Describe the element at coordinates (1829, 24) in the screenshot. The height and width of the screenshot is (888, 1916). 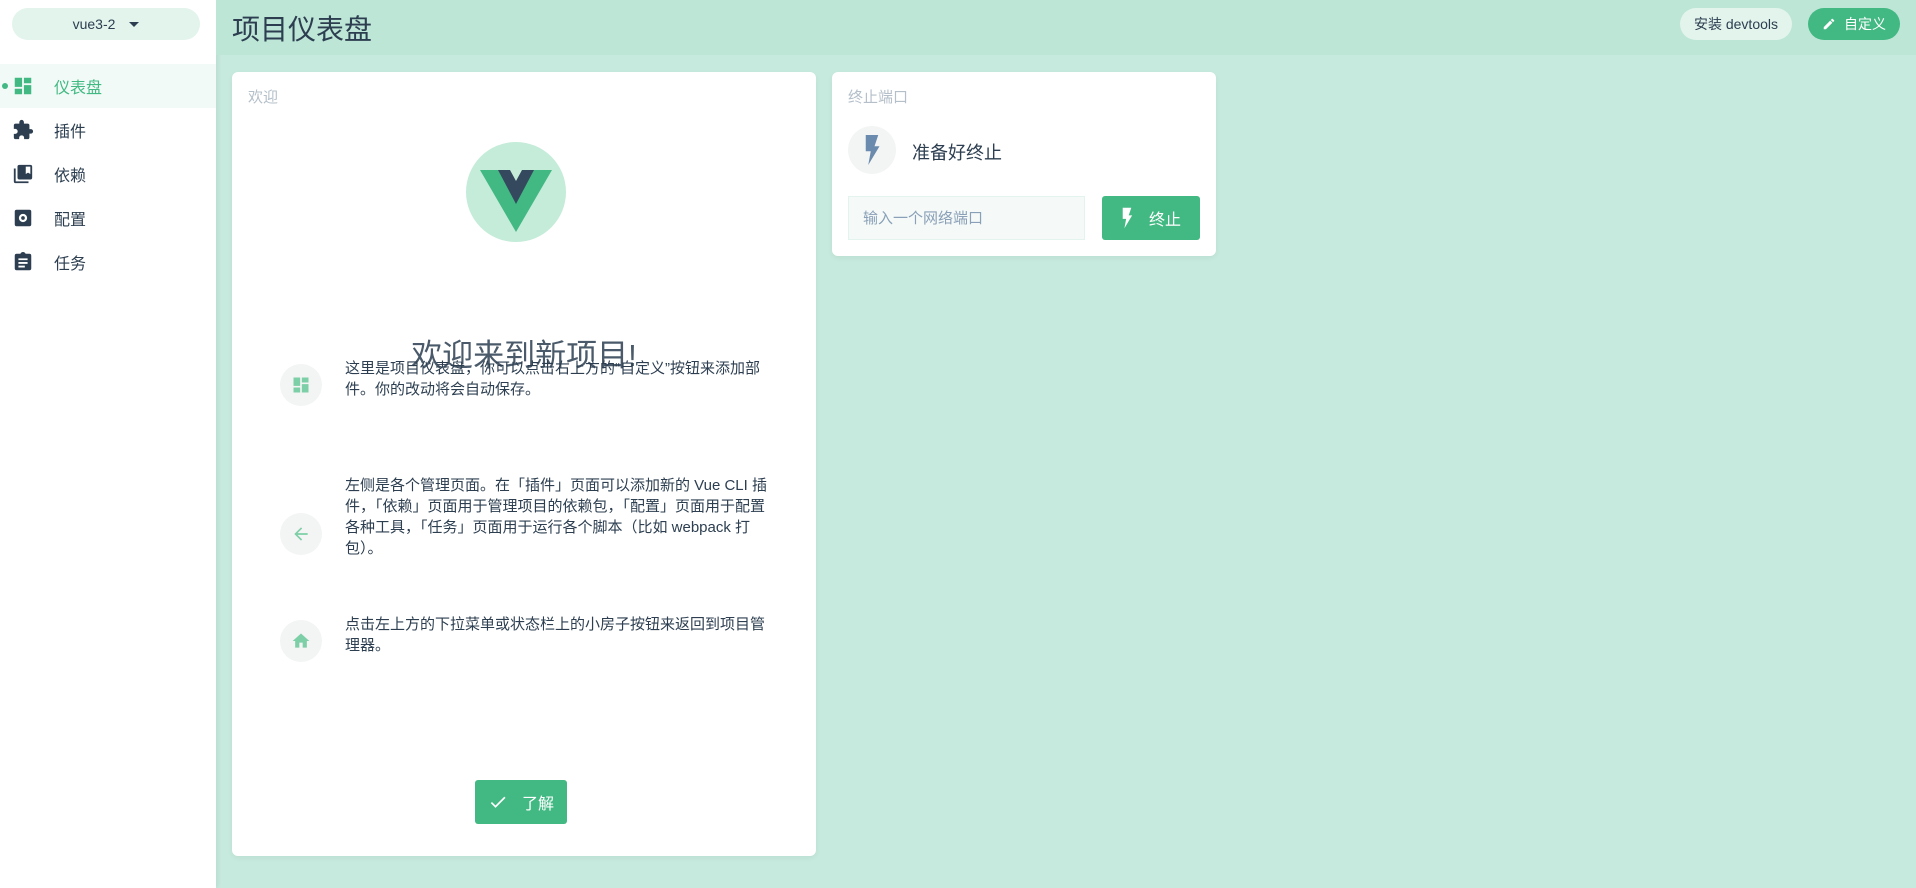
I see `pencil-icon` at that location.